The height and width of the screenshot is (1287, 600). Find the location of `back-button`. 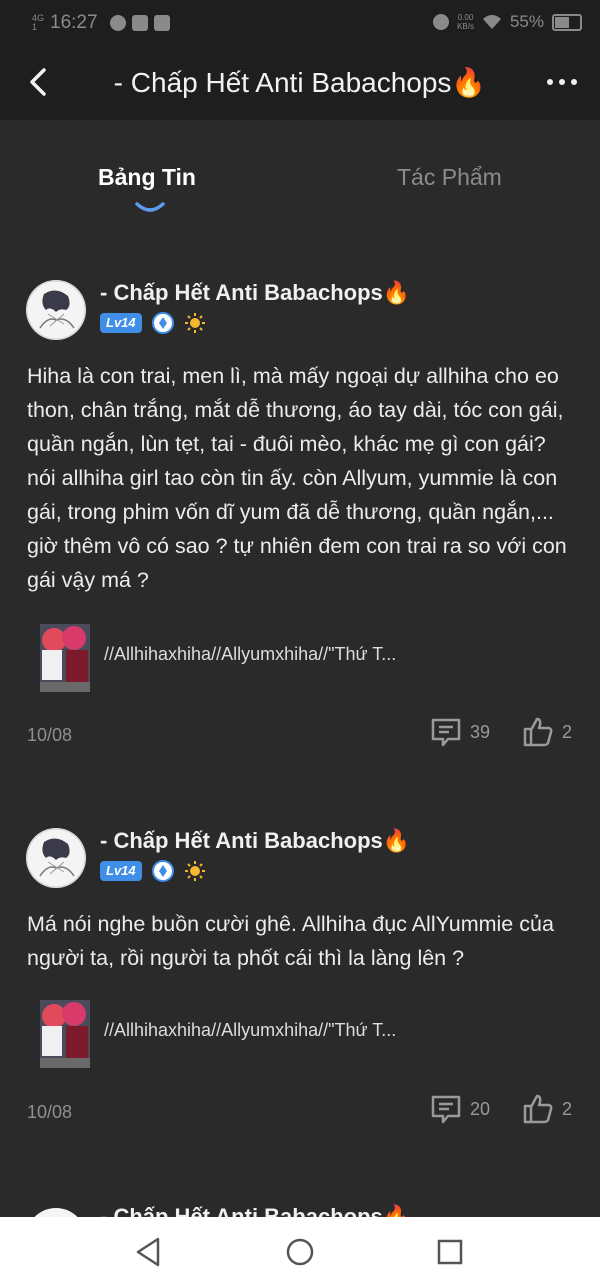

back-button is located at coordinates (42, 82).